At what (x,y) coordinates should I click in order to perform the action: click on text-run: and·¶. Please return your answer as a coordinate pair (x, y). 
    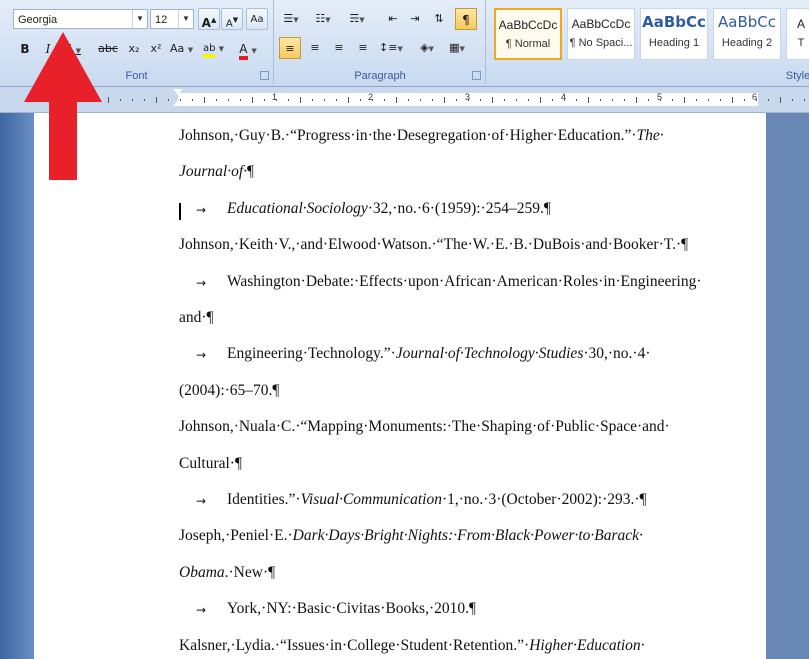
    Looking at the image, I should click on (196, 317).